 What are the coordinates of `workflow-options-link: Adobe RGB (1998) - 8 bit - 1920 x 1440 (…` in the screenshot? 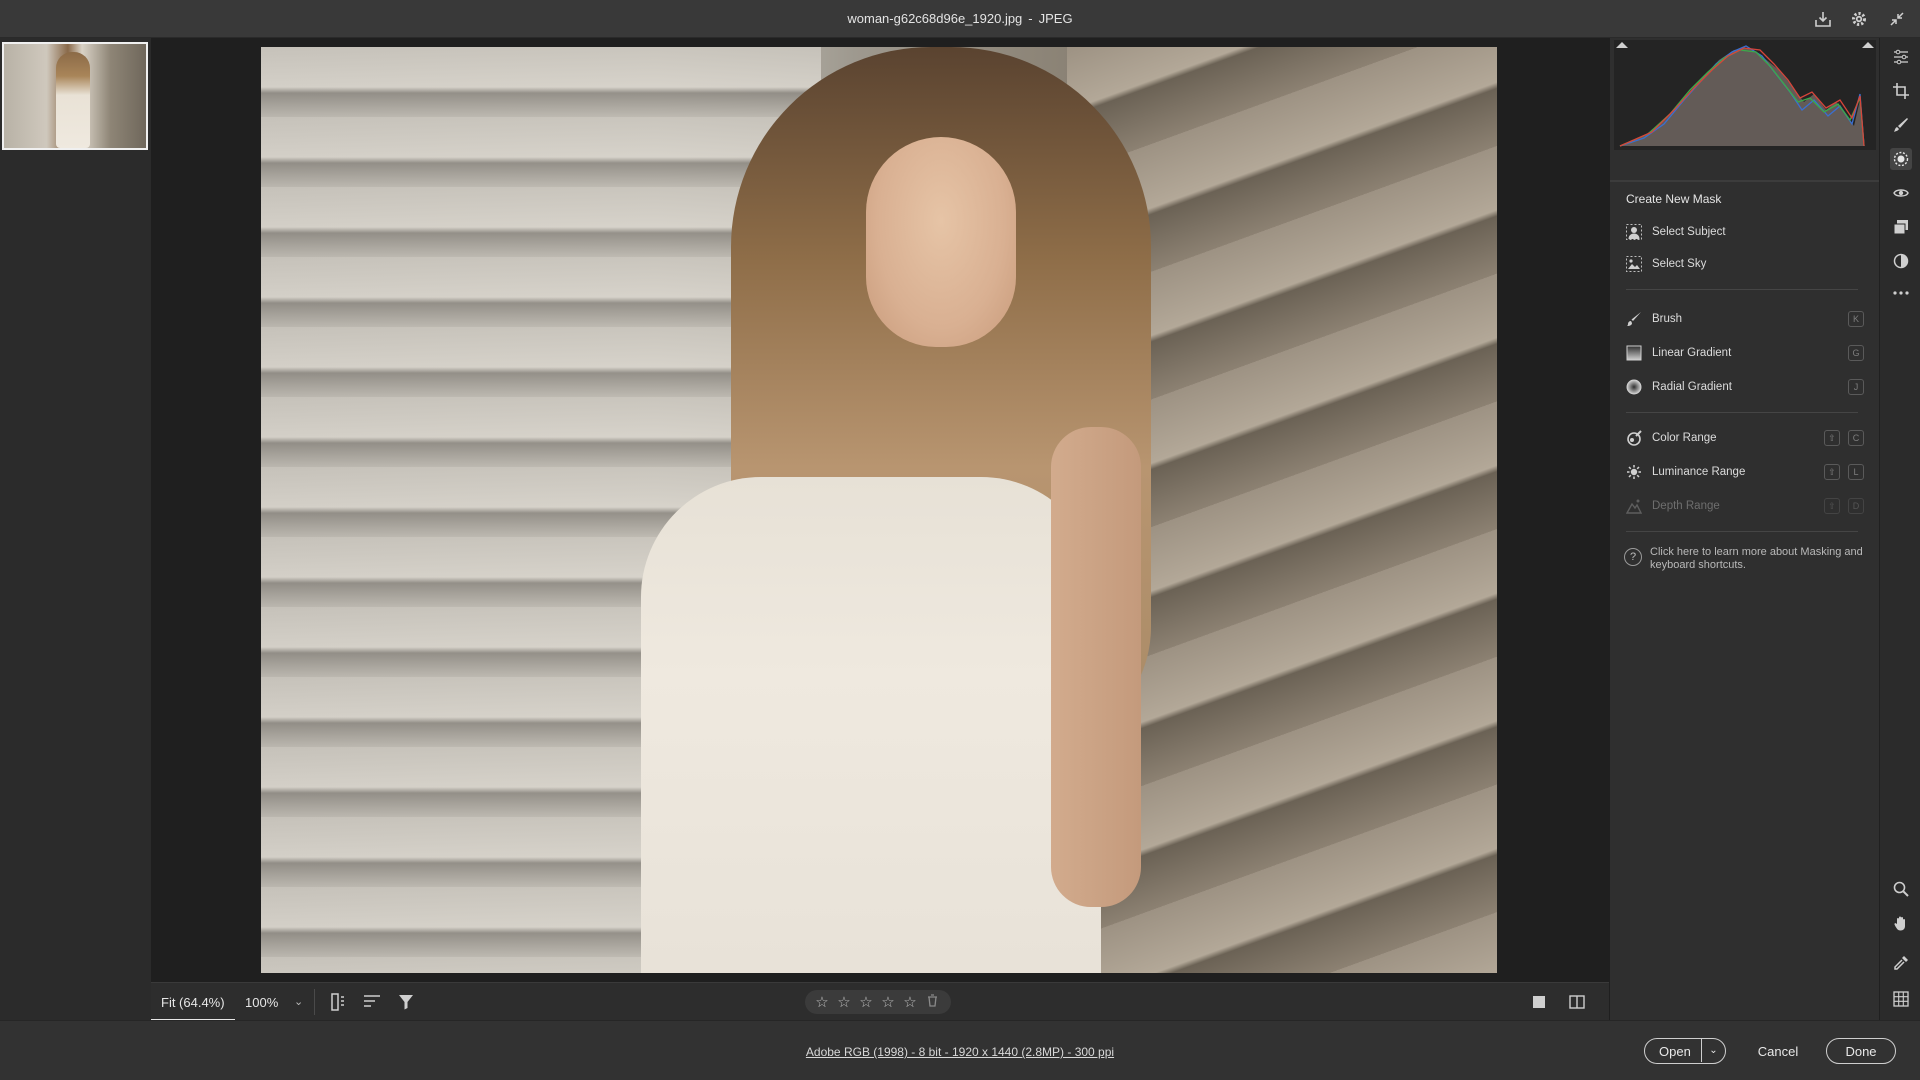 It's located at (960, 1052).